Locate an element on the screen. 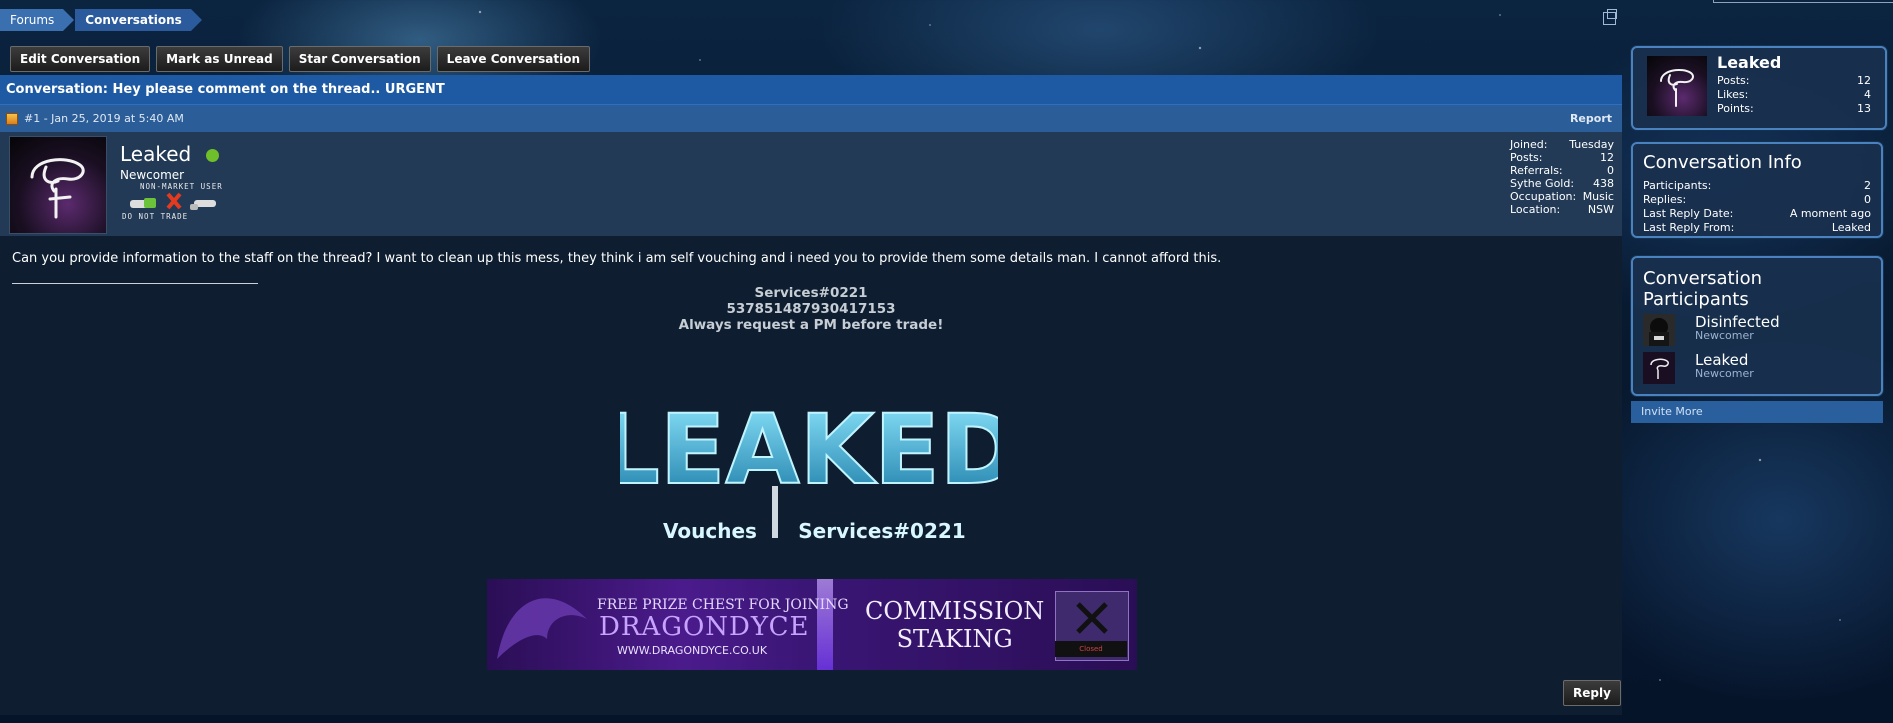  banner-url: WWW.DRAGONDYCE.CO.UK is located at coordinates (692, 650).